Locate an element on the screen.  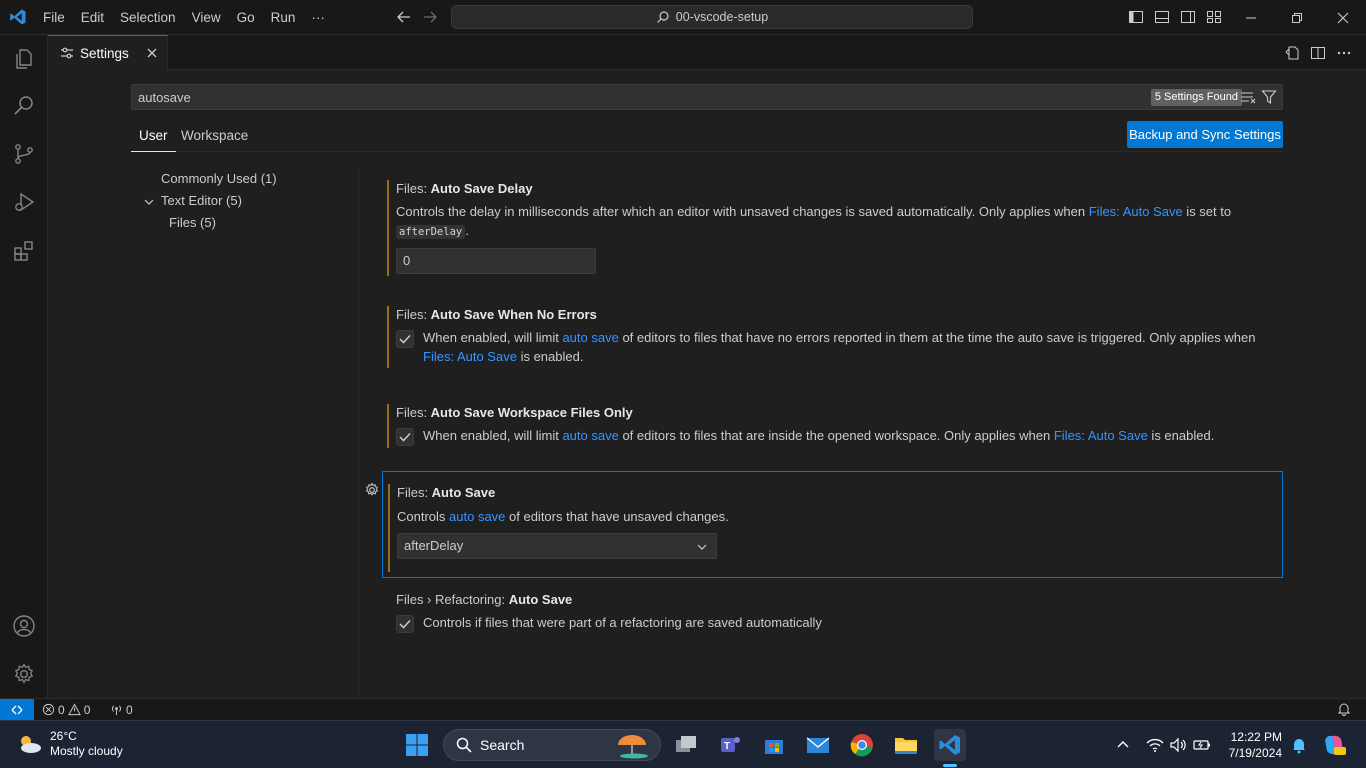
wifi-icon is located at coordinates (1155, 745).